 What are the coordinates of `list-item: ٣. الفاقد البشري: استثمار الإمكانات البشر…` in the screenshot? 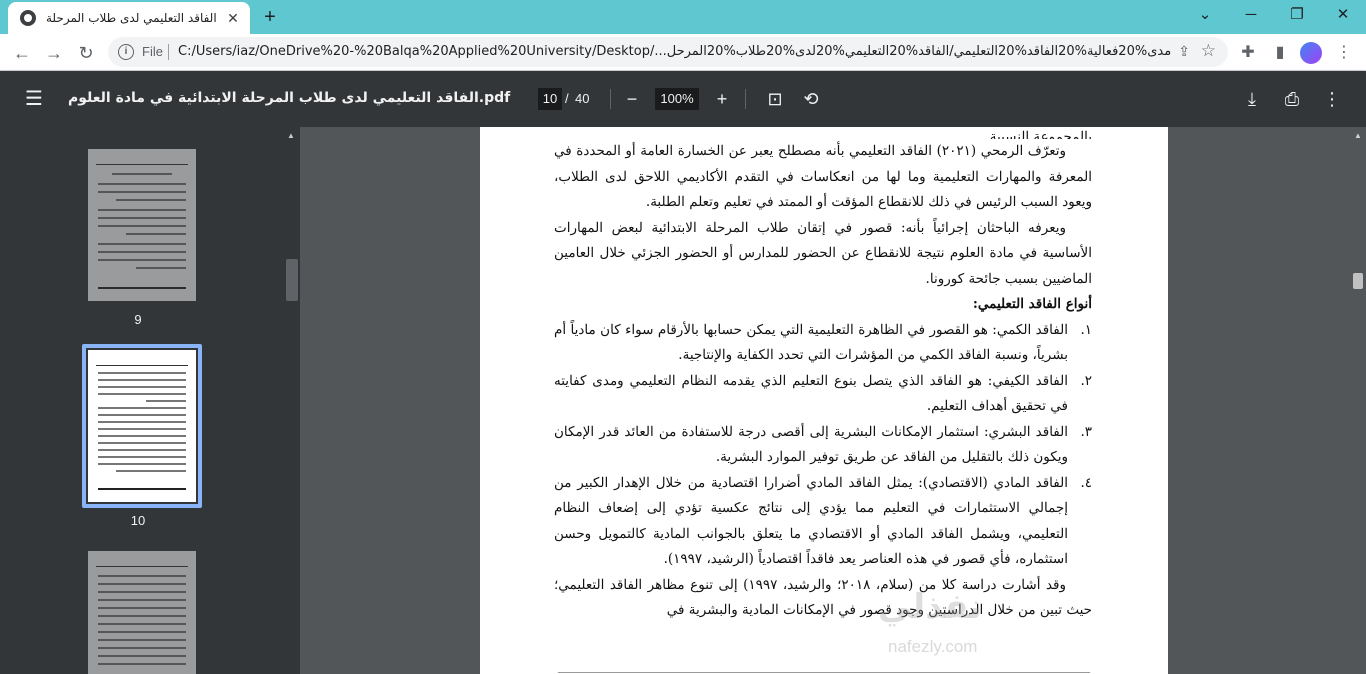 It's located at (823, 445).